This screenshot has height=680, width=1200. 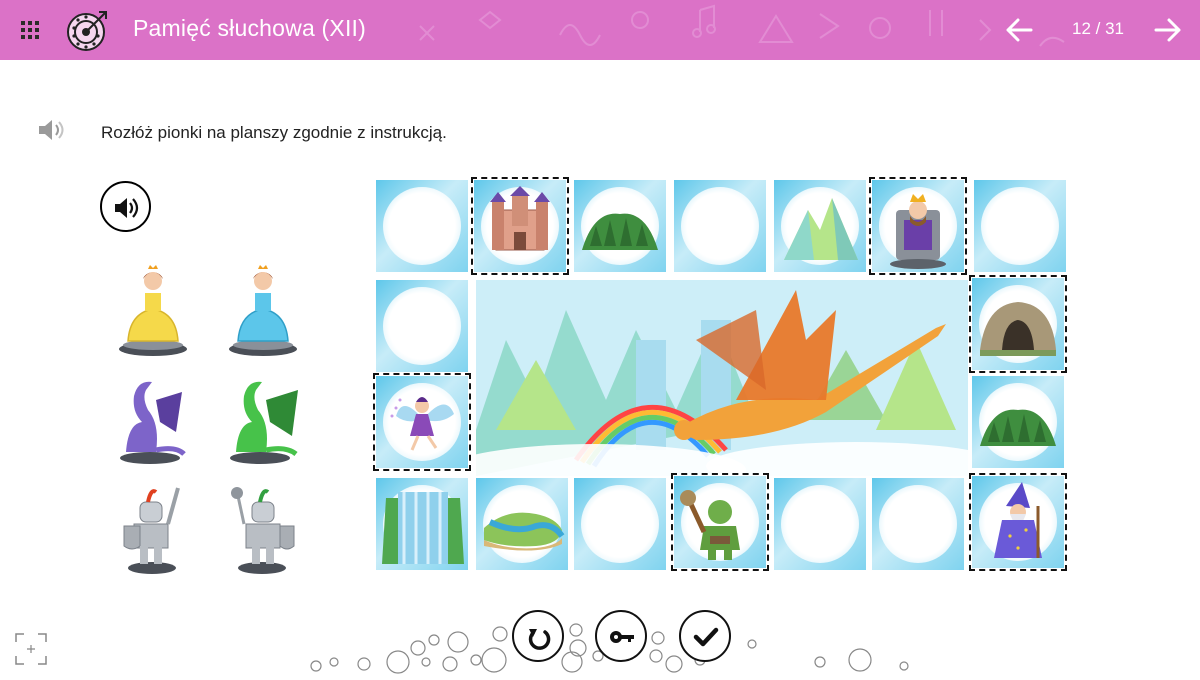 I want to click on center-landscape-image, so click(x=722, y=378).